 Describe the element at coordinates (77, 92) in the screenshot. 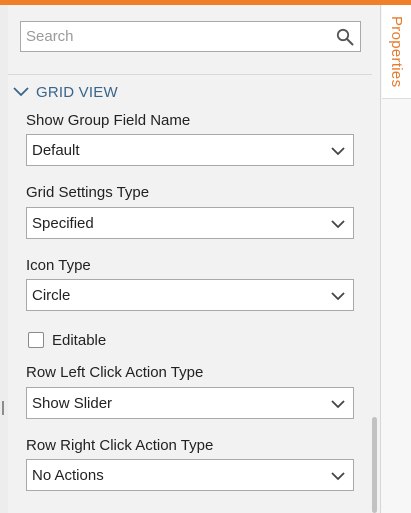

I see `section-title: GRID VIEW` at that location.